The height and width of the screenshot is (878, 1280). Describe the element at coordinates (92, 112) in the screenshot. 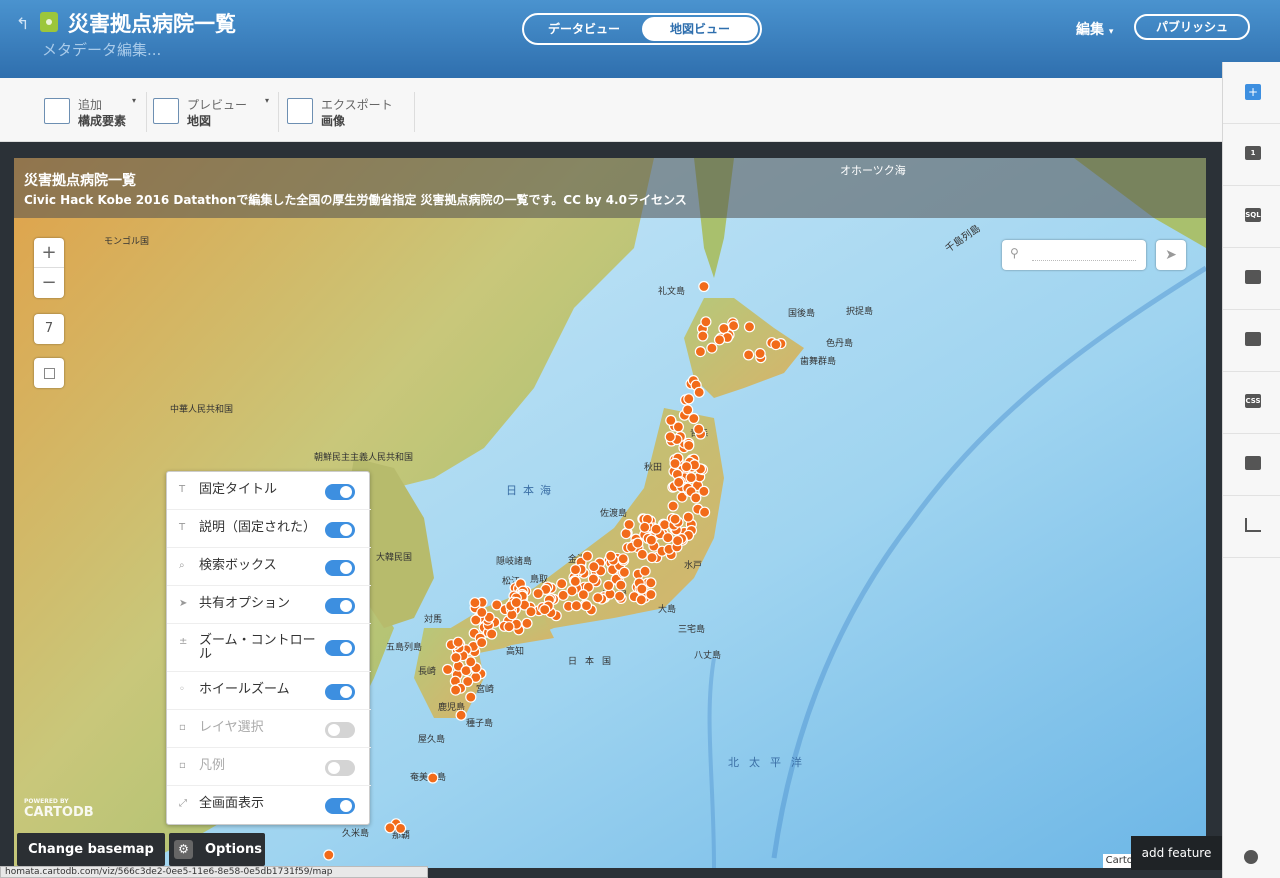

I see `add-element-button: 追加 構成要素 ▾` at that location.